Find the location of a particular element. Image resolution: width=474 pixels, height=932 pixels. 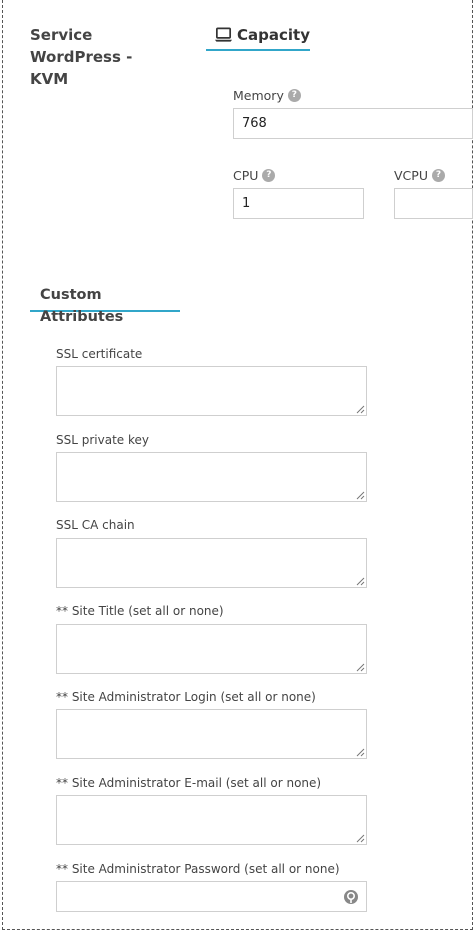

cpu-input is located at coordinates (298, 203).